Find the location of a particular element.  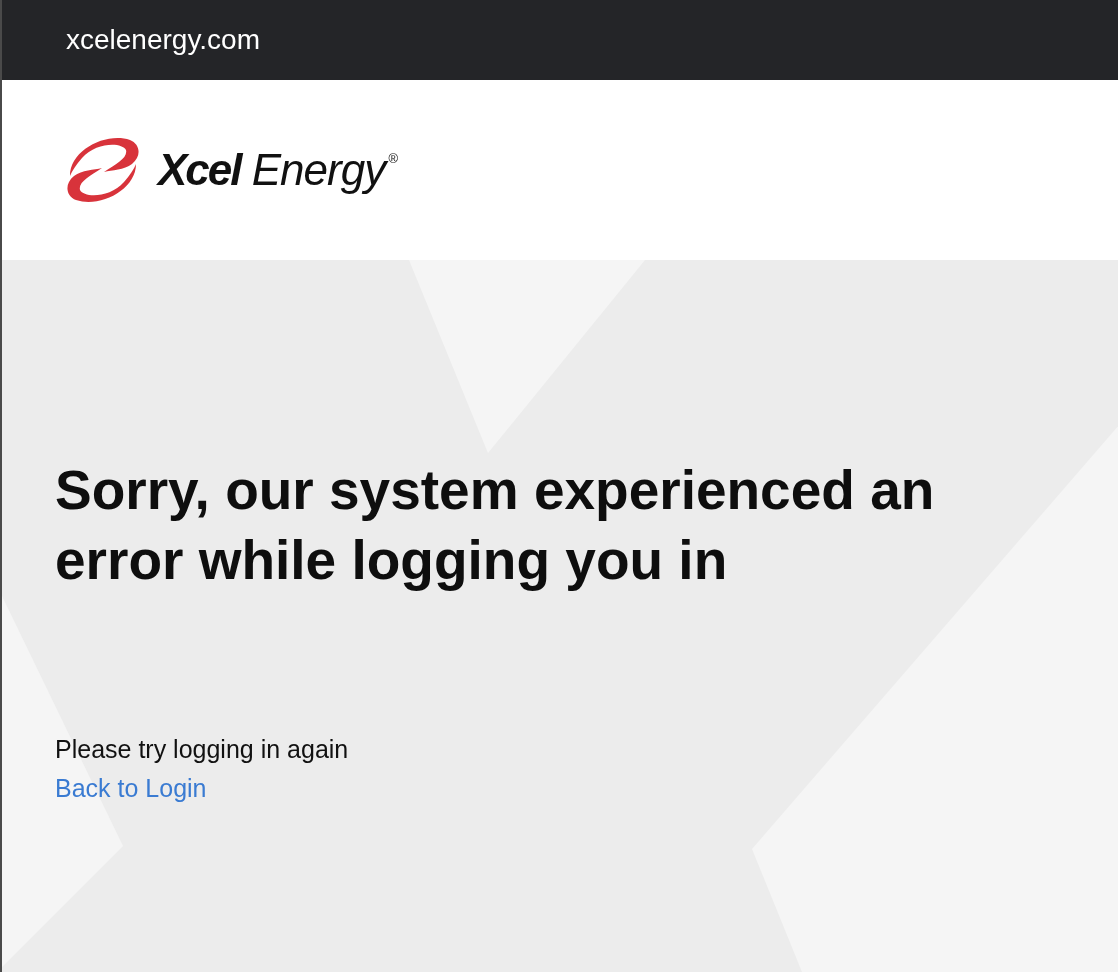

back-to-login-link: Back to Login is located at coordinates (131, 788).